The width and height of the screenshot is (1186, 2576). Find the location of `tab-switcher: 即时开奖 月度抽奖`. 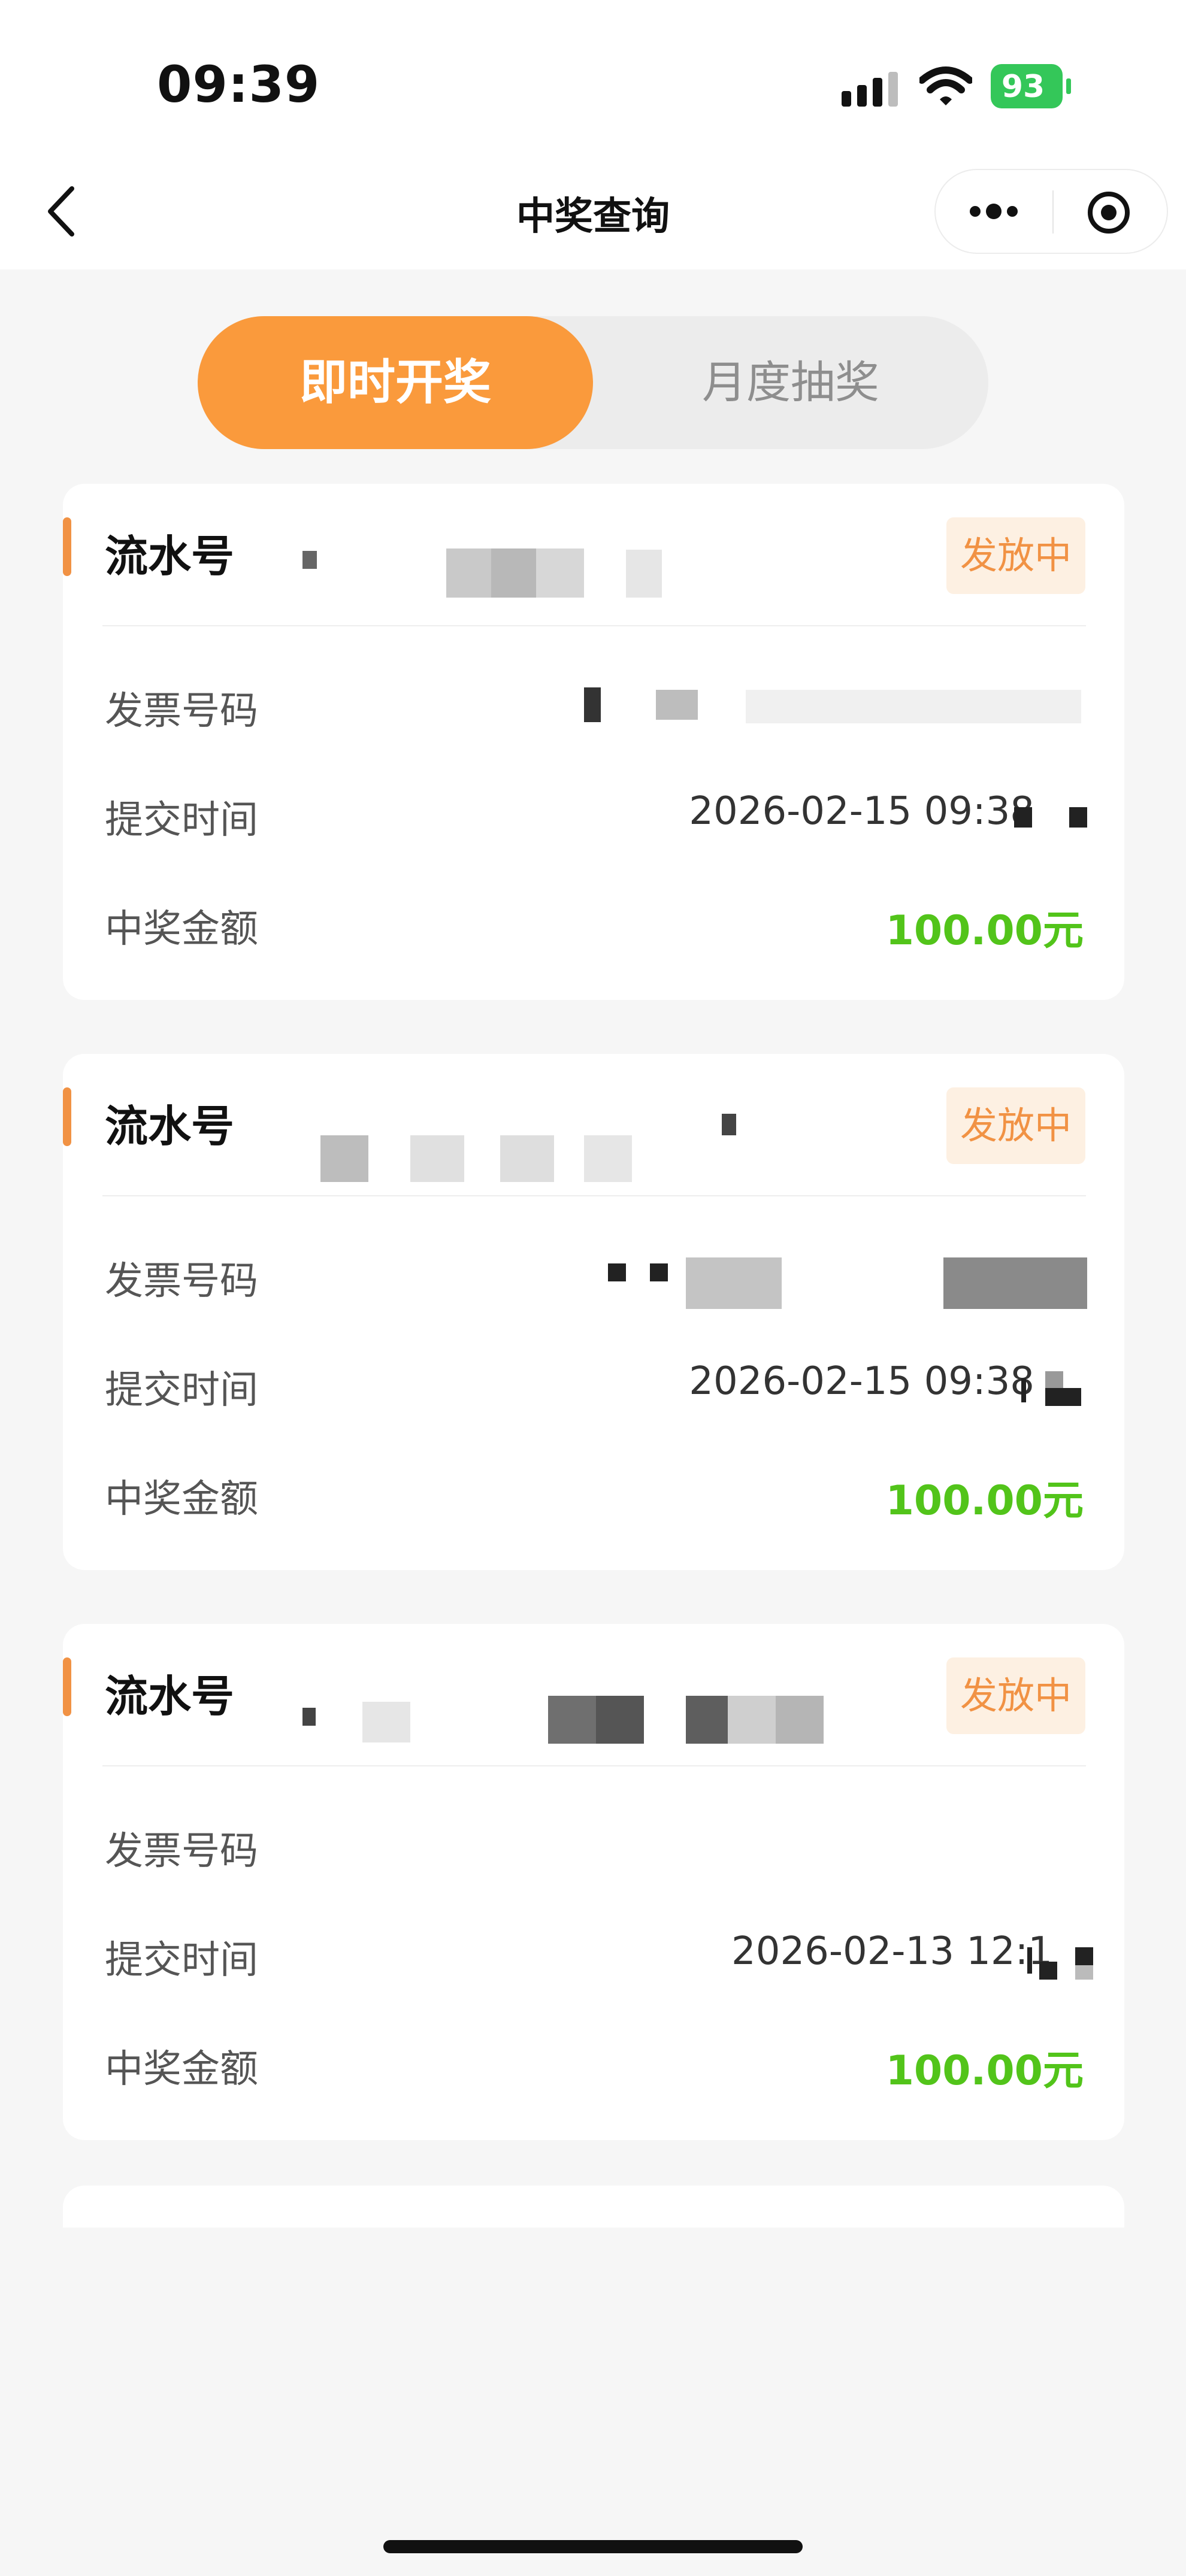

tab-switcher: 即时开奖 月度抽奖 is located at coordinates (593, 382).